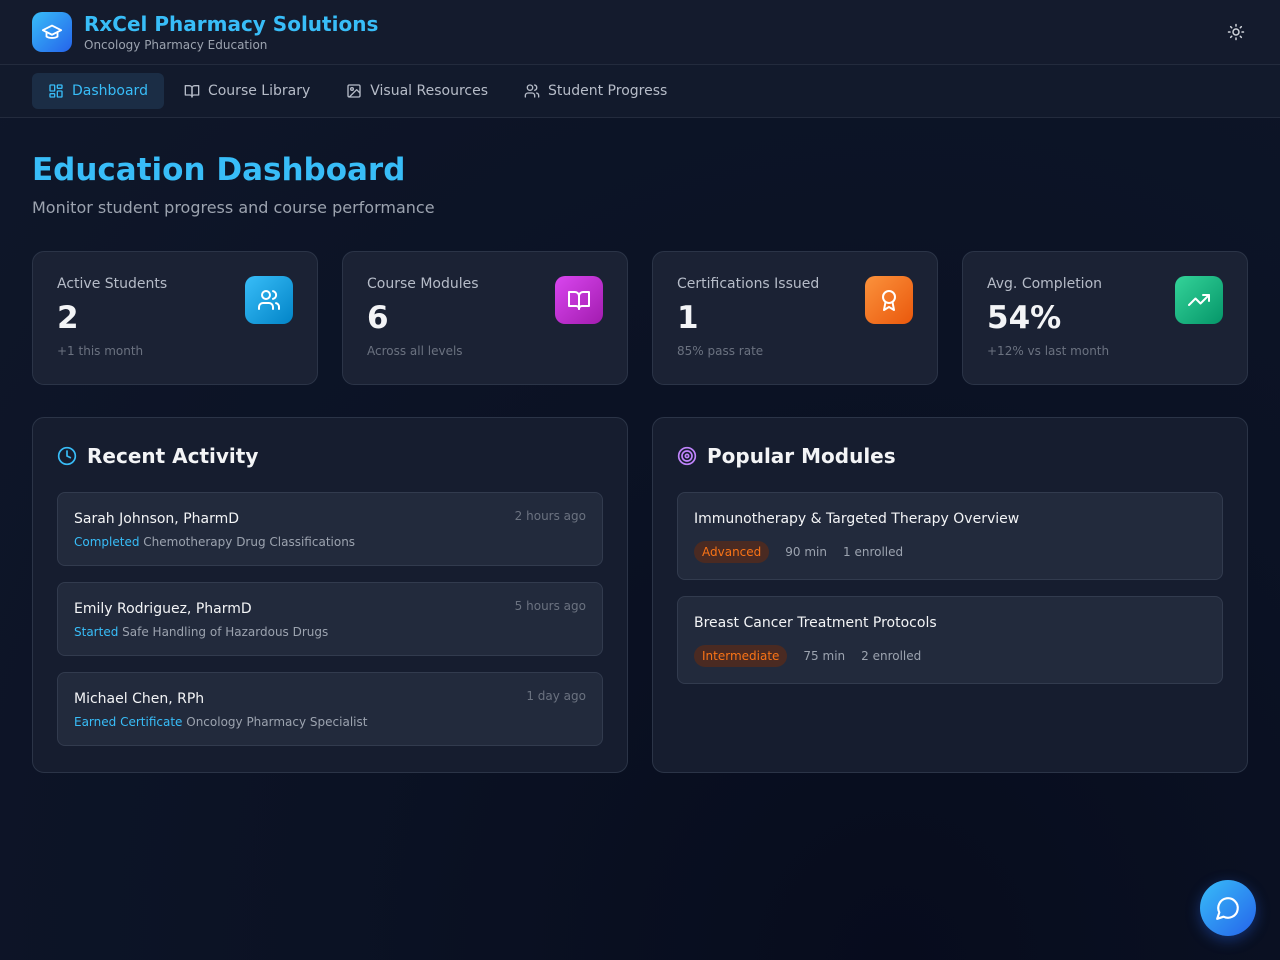 Image resolution: width=1280 pixels, height=960 pixels. What do you see at coordinates (259, 91) in the screenshot?
I see `nav-label: Course Library` at bounding box center [259, 91].